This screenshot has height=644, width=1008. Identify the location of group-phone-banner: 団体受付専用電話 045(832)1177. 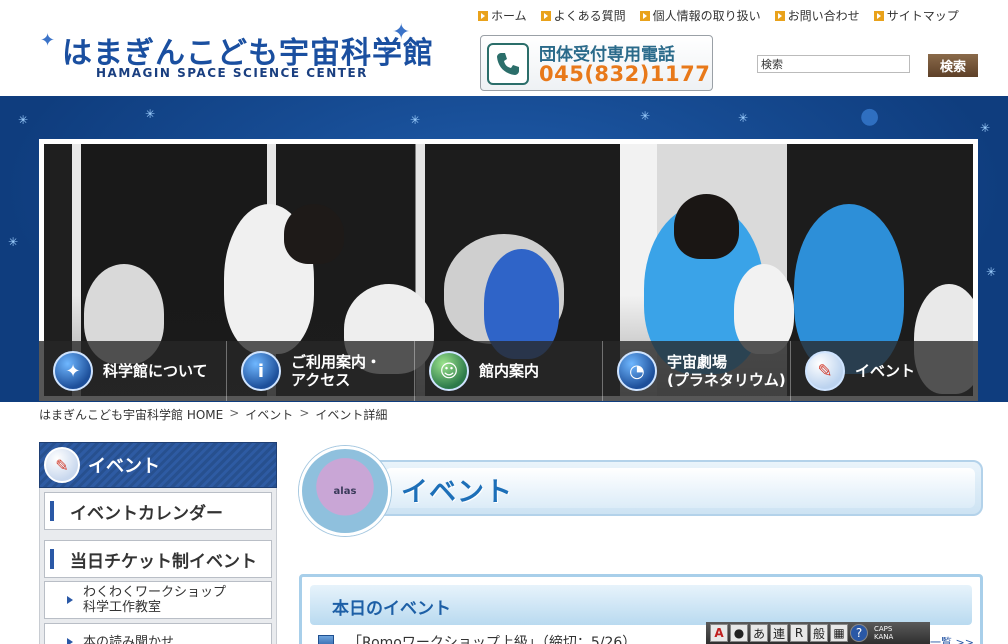
(596, 63).